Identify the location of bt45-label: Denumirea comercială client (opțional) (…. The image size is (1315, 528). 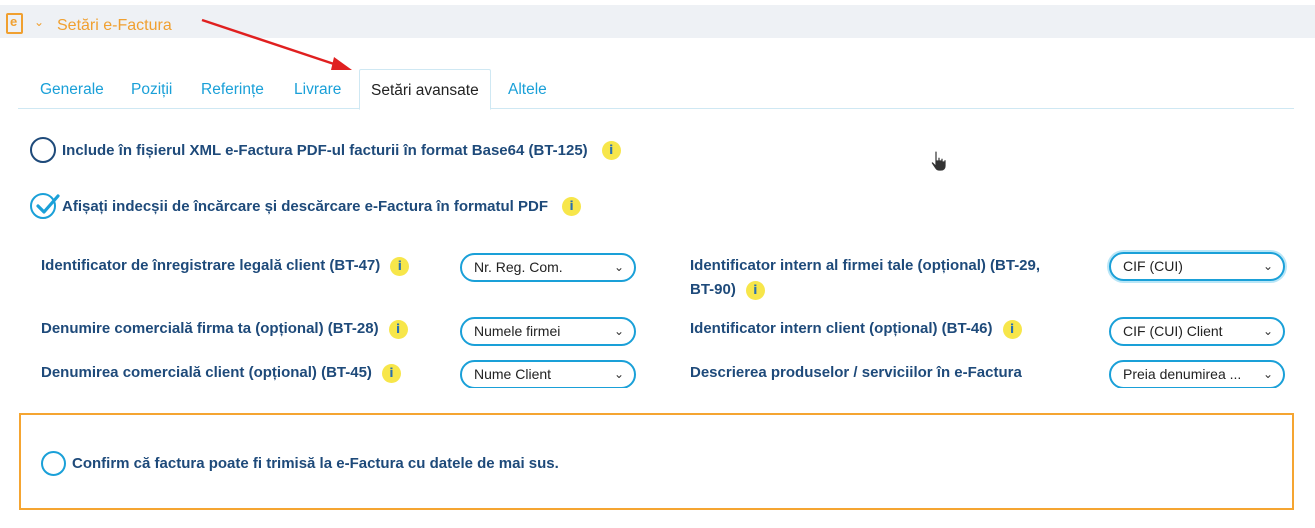
(221, 373).